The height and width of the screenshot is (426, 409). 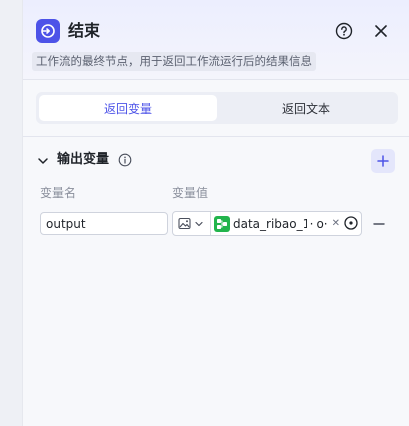 What do you see at coordinates (306, 108) in the screenshot?
I see `tab-return-text: 返回文本` at bounding box center [306, 108].